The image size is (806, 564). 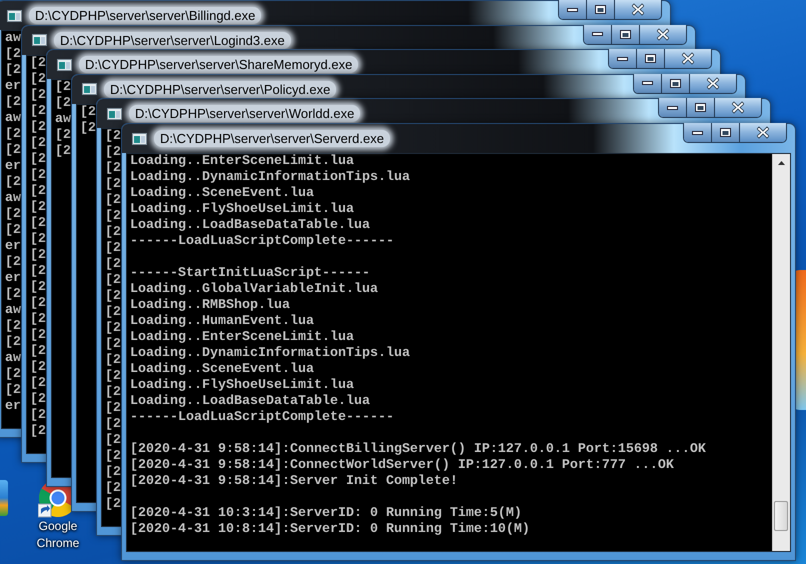 I want to click on scrollbar-thumb, so click(x=781, y=516).